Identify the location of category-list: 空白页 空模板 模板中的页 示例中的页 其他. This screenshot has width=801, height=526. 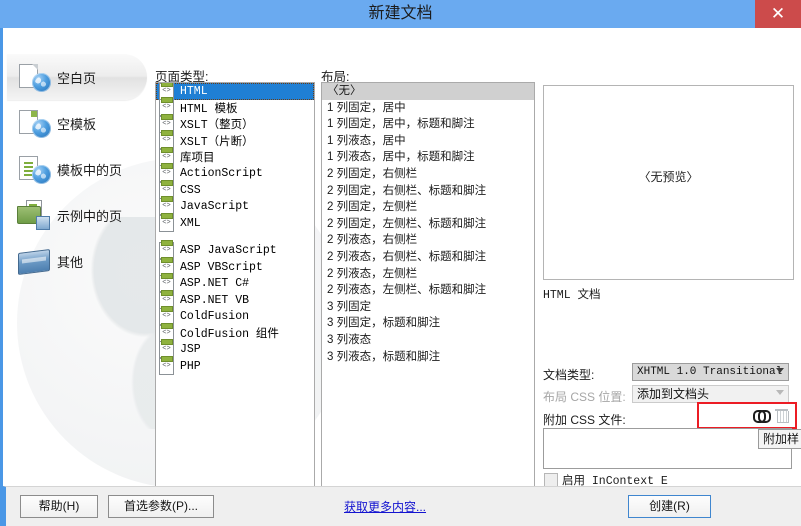
(77, 169).